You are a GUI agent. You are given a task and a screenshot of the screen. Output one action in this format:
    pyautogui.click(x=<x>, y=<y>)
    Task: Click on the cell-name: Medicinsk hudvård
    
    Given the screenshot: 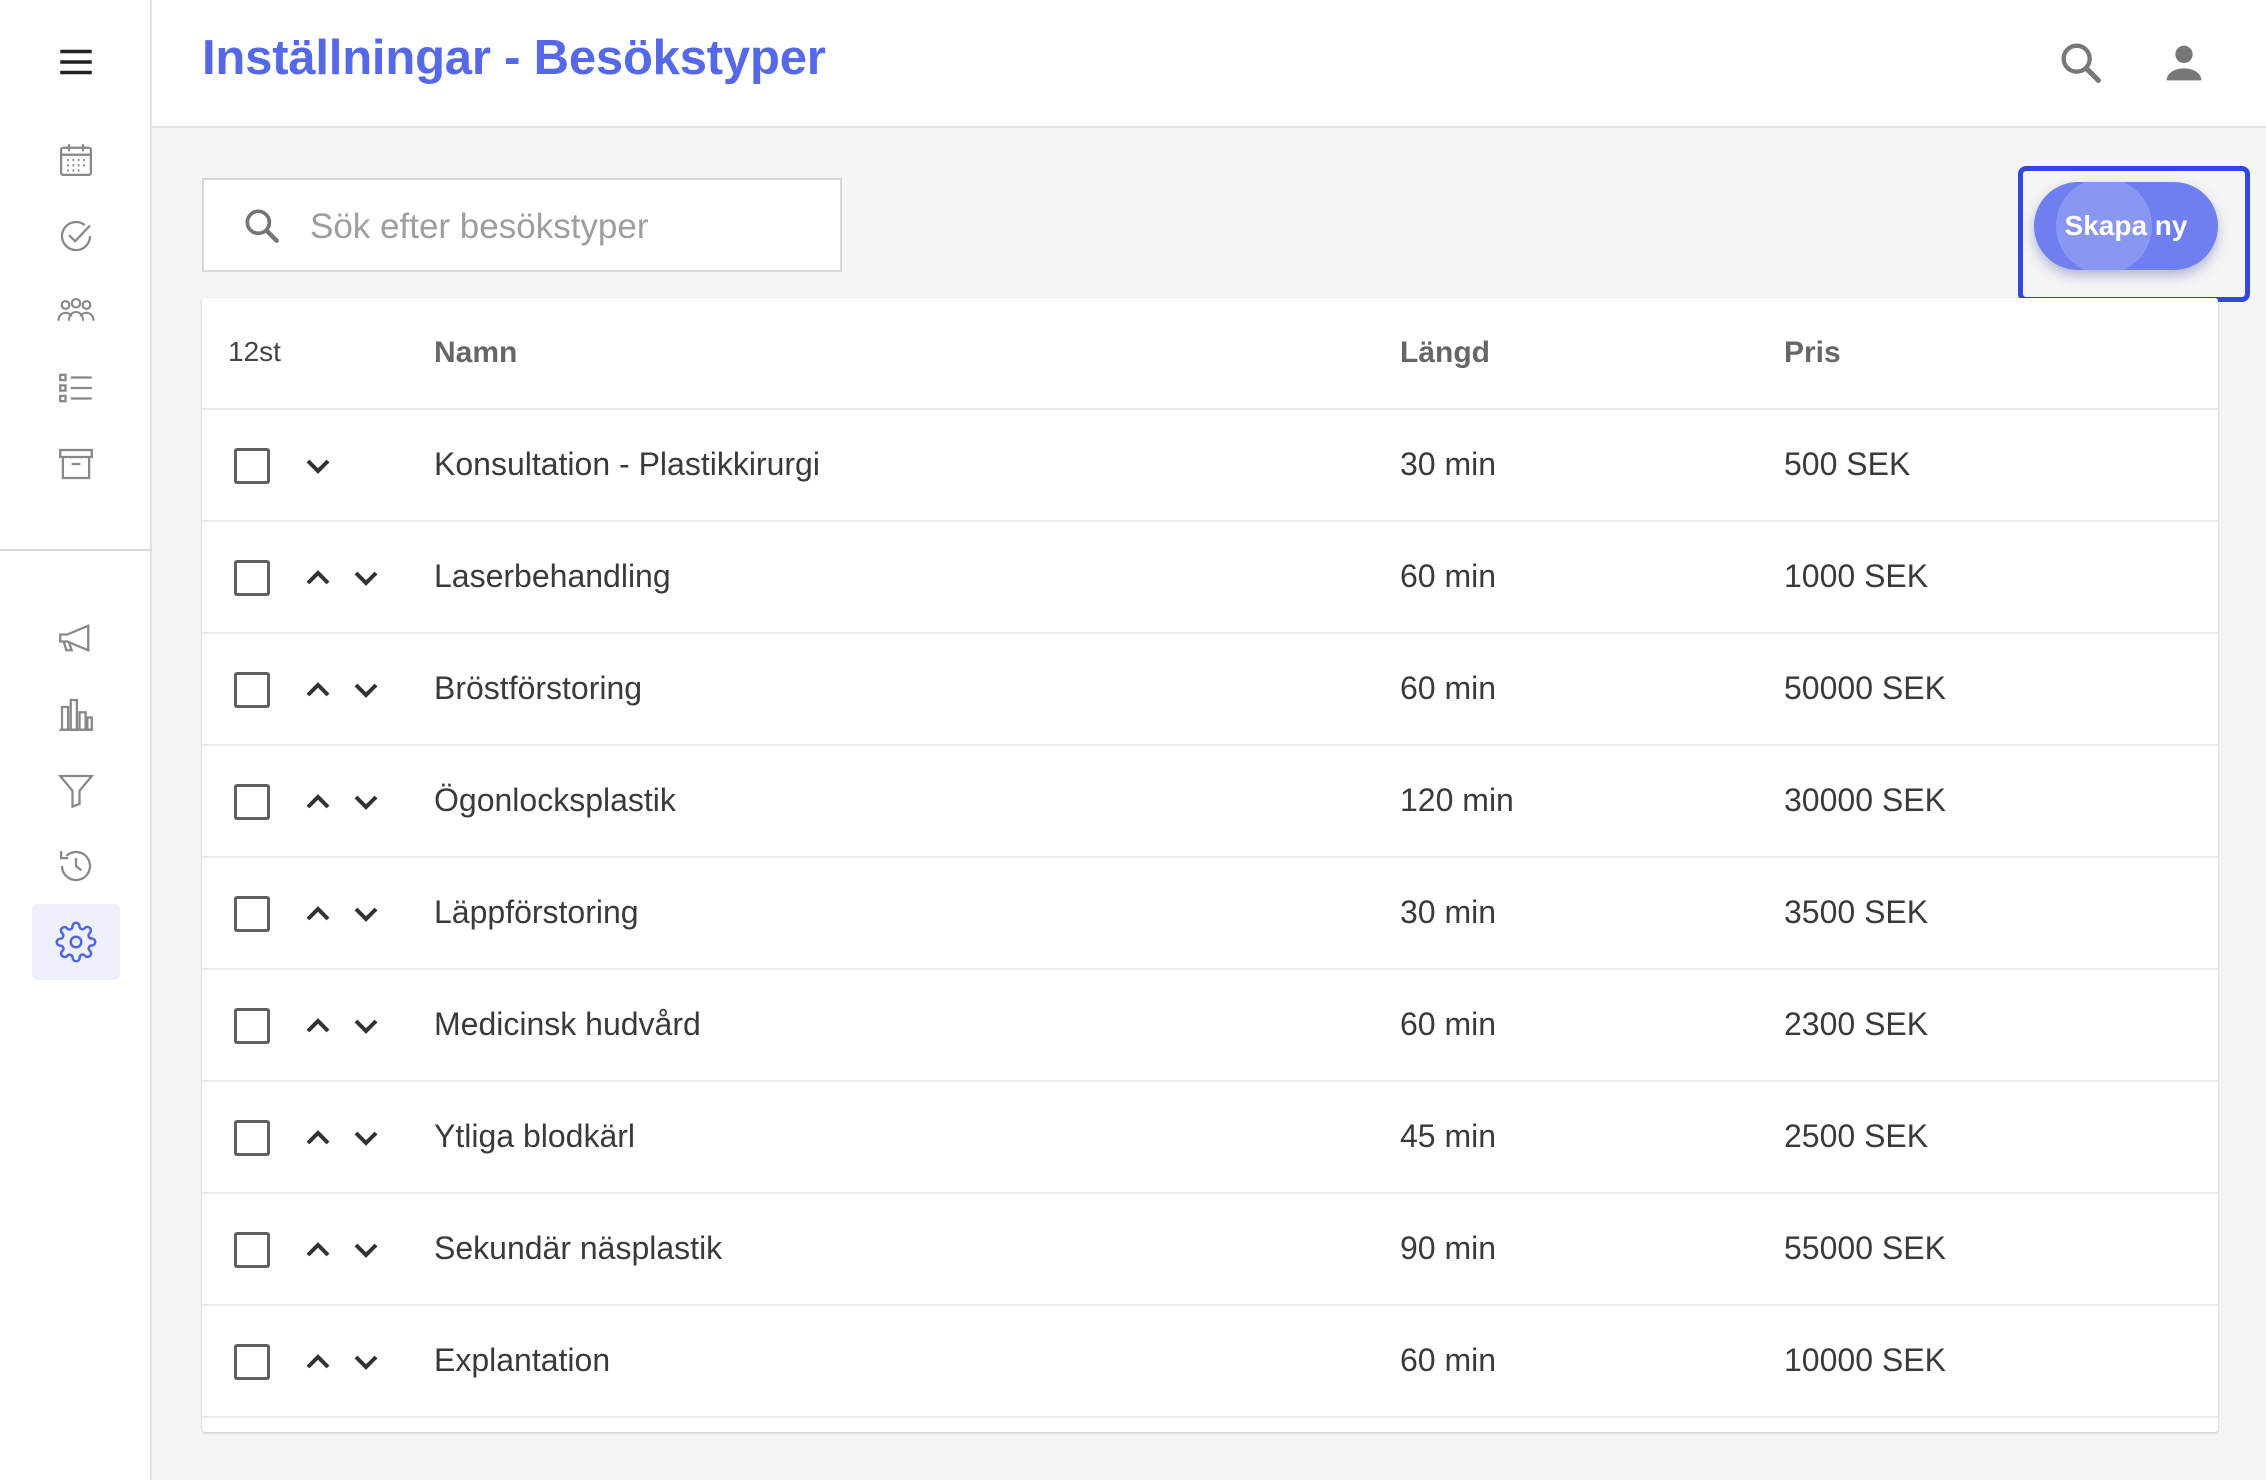 What is the action you would take?
    pyautogui.click(x=567, y=1024)
    